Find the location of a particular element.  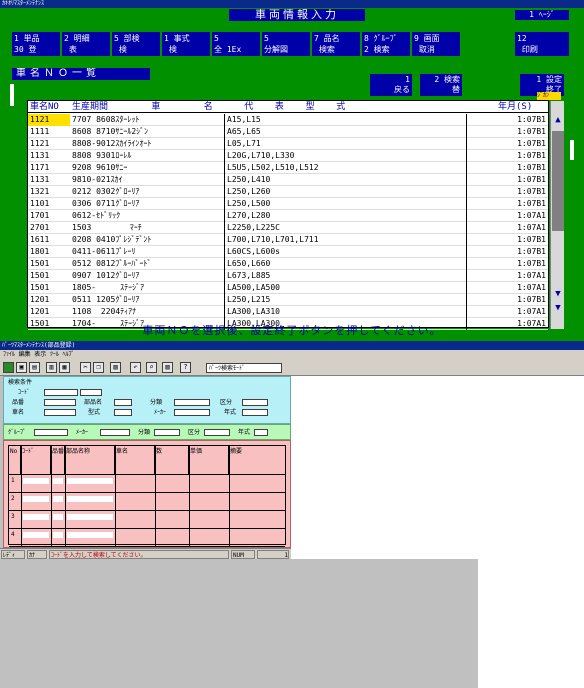

mode-select: ﾊﾟｰﾂ検索ﾓｰﾄﾞ is located at coordinates (244, 368).